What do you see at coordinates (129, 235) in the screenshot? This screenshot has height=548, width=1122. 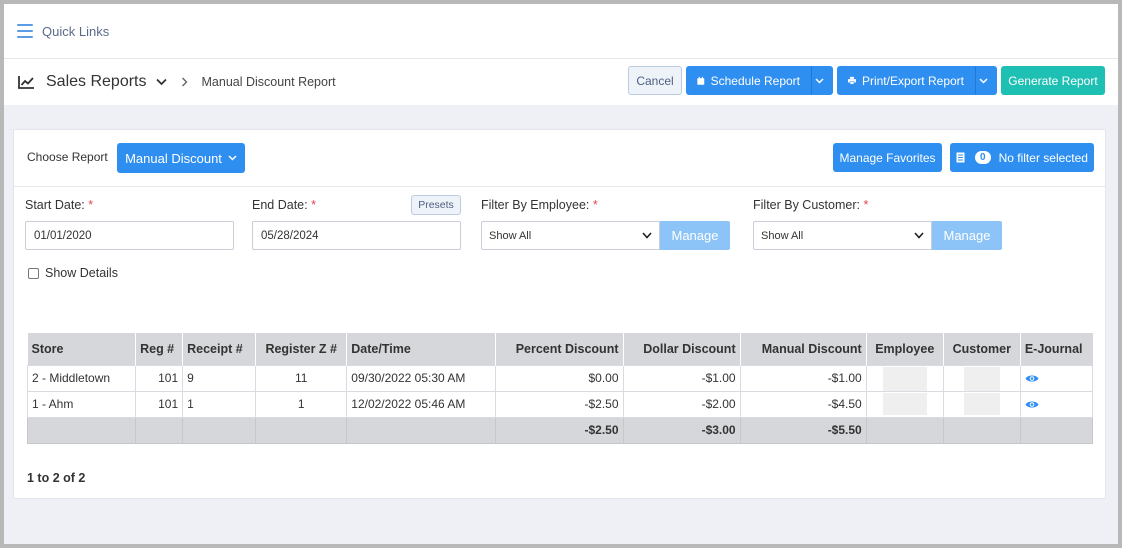 I see `start-date-input: 01/01/2020` at bounding box center [129, 235].